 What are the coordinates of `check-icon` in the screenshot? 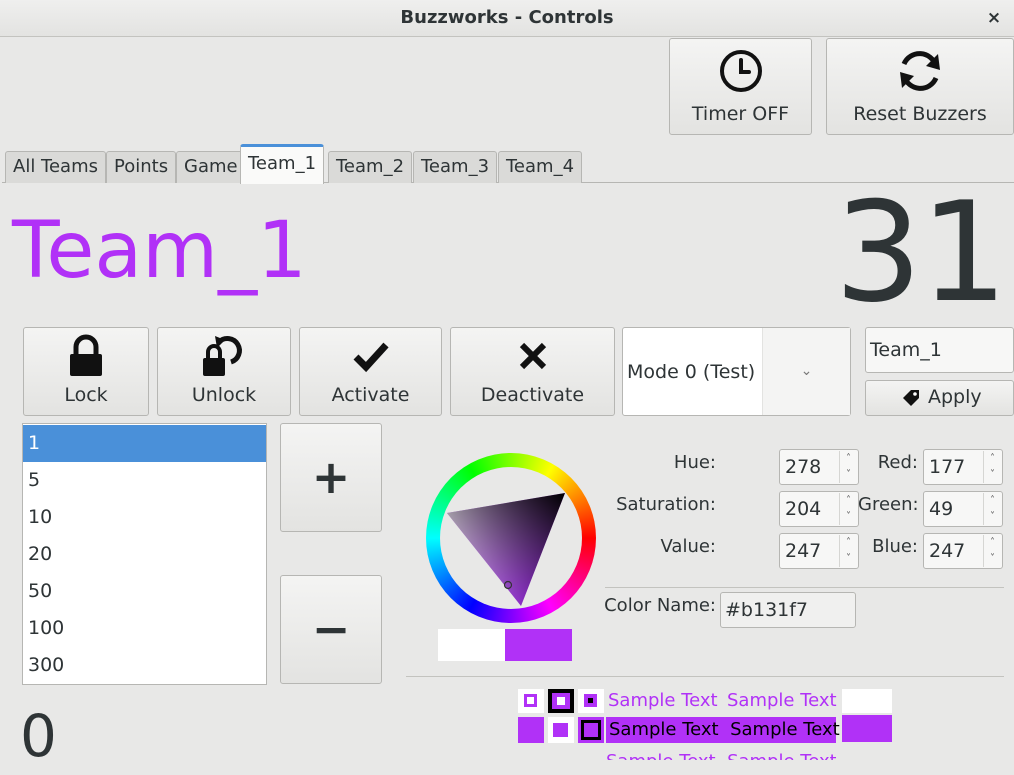 It's located at (370, 356).